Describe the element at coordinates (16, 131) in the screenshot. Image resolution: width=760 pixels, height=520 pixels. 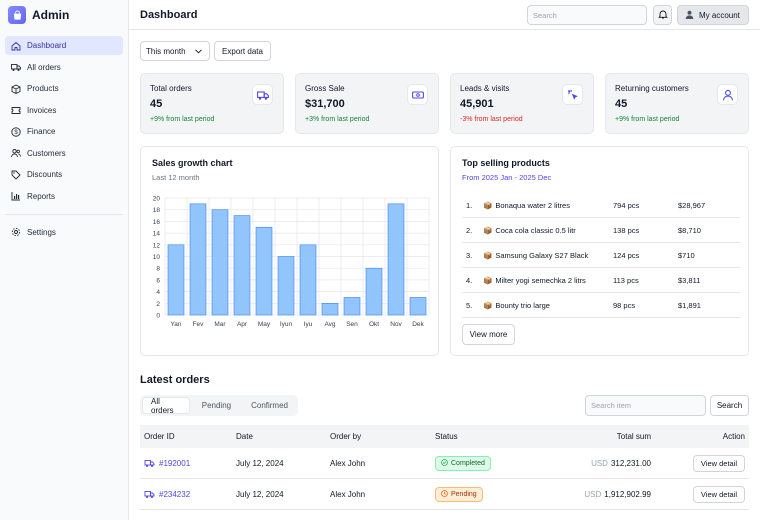
I see `dollar-circle-icon: $` at that location.